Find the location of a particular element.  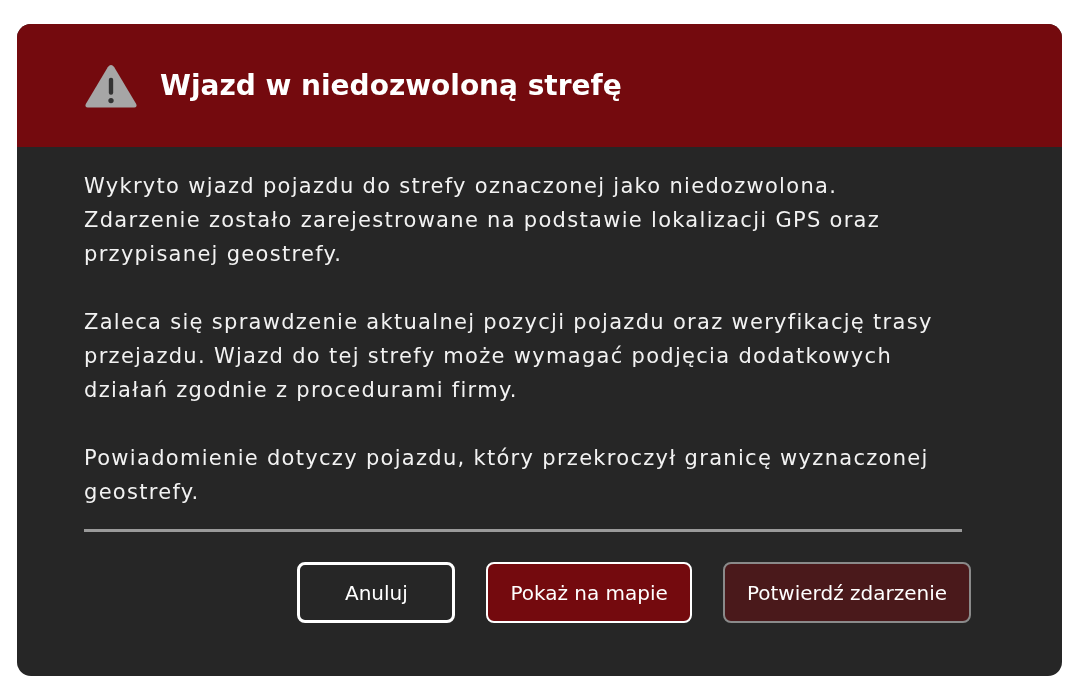

show-on-map-button: Pokaż na mapie is located at coordinates (589, 592).